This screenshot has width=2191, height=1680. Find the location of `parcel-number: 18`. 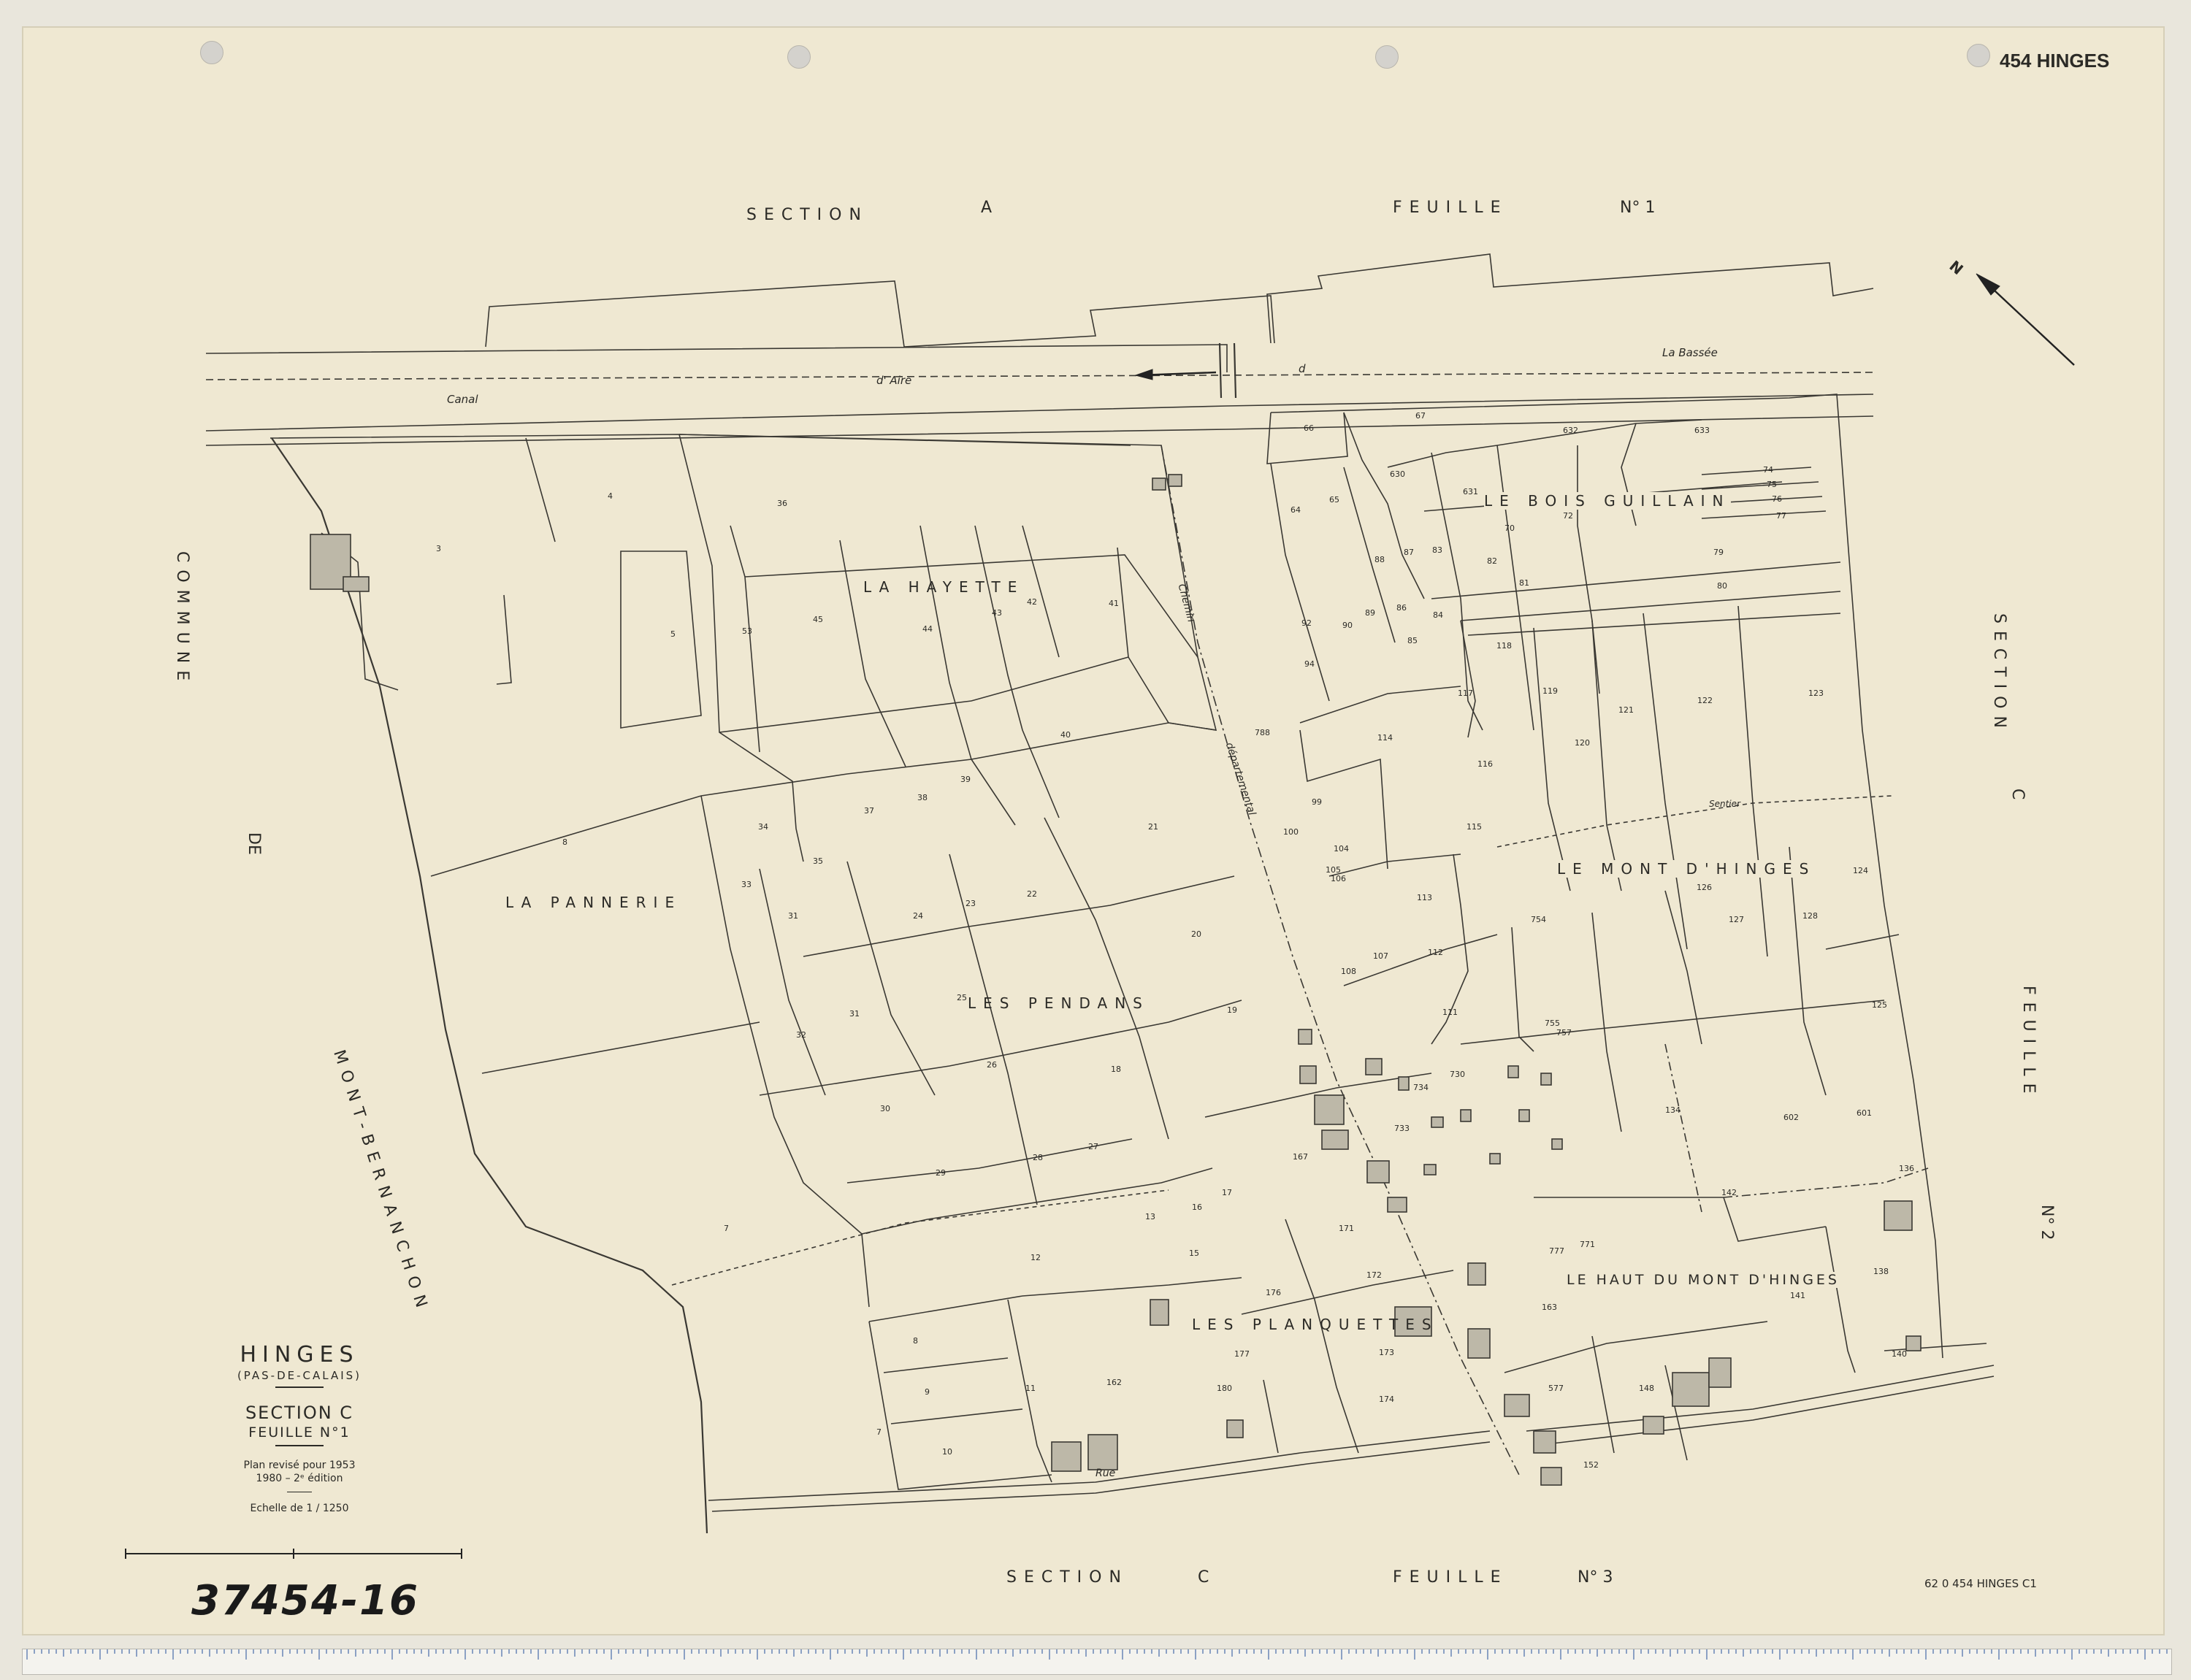

parcel-number: 18 is located at coordinates (1116, 1069).